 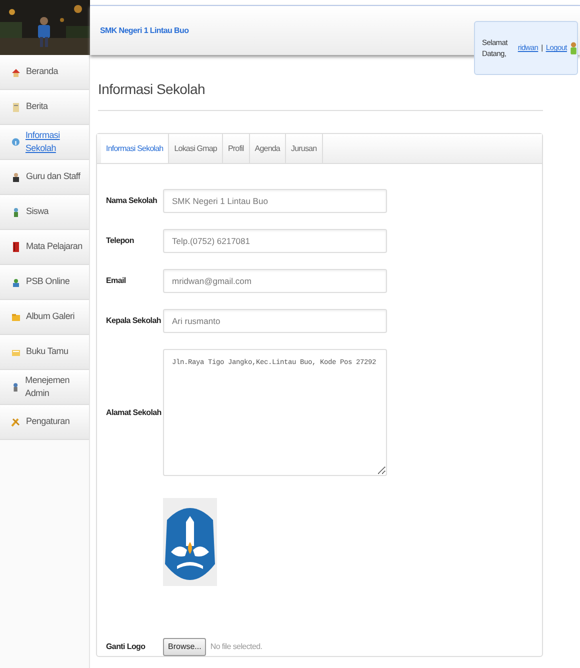 What do you see at coordinates (236, 148) in the screenshot?
I see `tab: Profil` at bounding box center [236, 148].